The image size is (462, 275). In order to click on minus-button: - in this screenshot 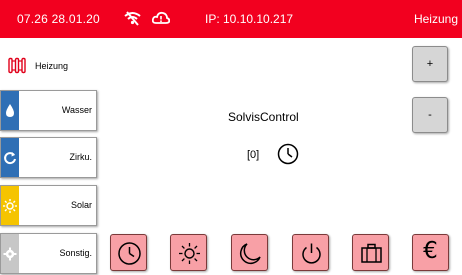, I will do `click(430, 115)`.